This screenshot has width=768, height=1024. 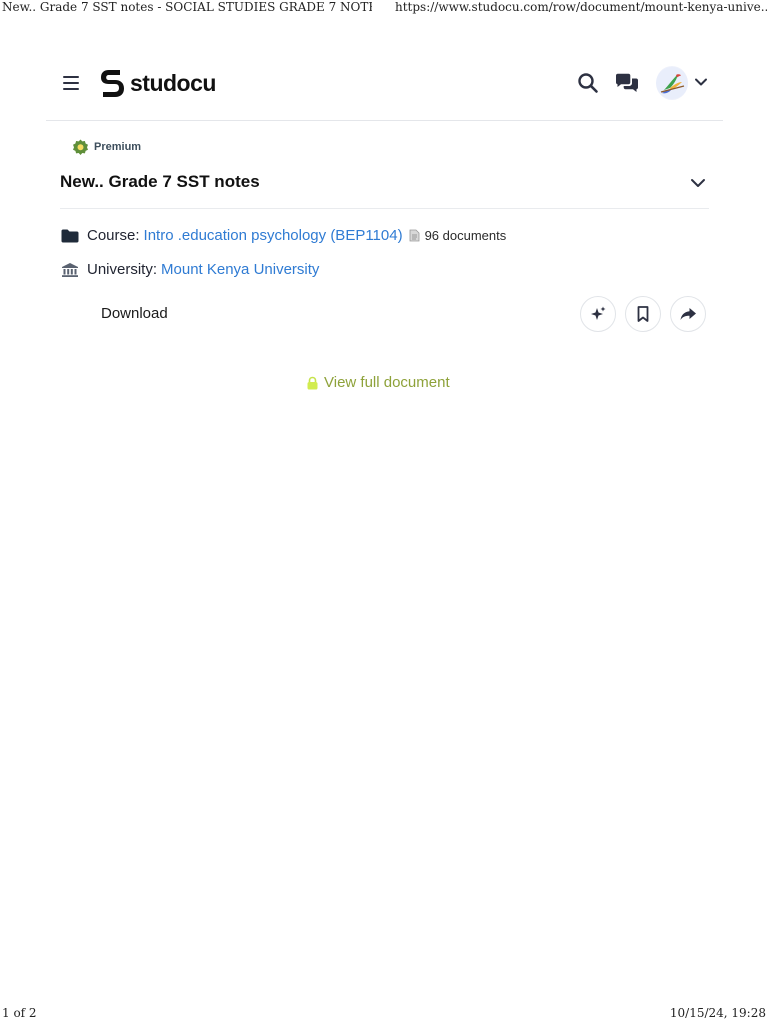 I want to click on university-link: Mount Kenya University, so click(x=240, y=269).